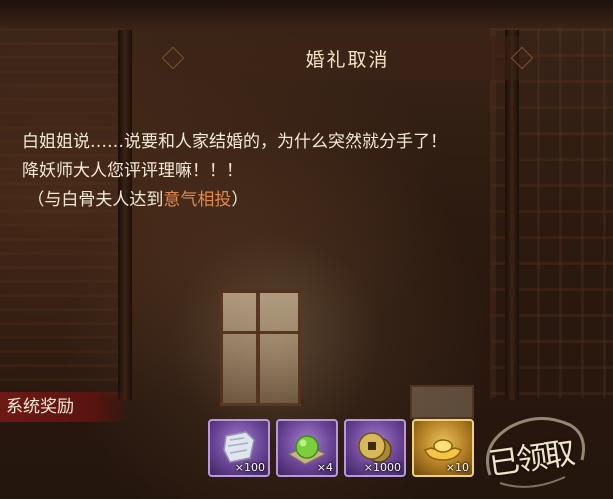 The image size is (613, 499). Describe the element at coordinates (239, 448) in the screenshot. I see `reward-slot-cloth: ×100` at that location.